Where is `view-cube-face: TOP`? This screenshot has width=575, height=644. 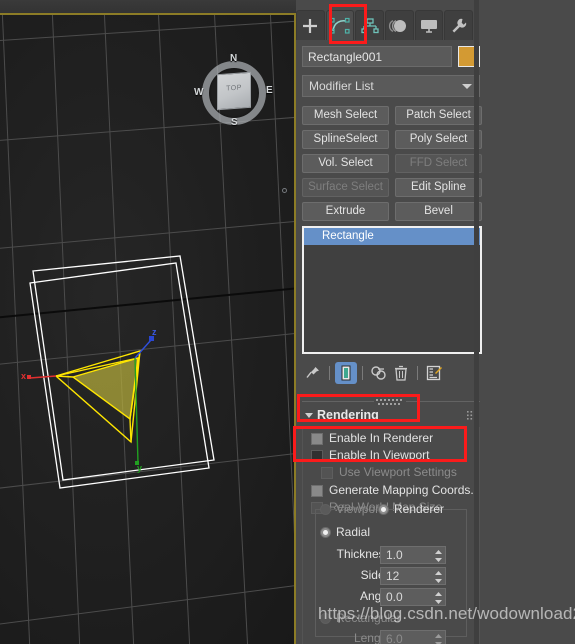 view-cube-face: TOP is located at coordinates (234, 91).